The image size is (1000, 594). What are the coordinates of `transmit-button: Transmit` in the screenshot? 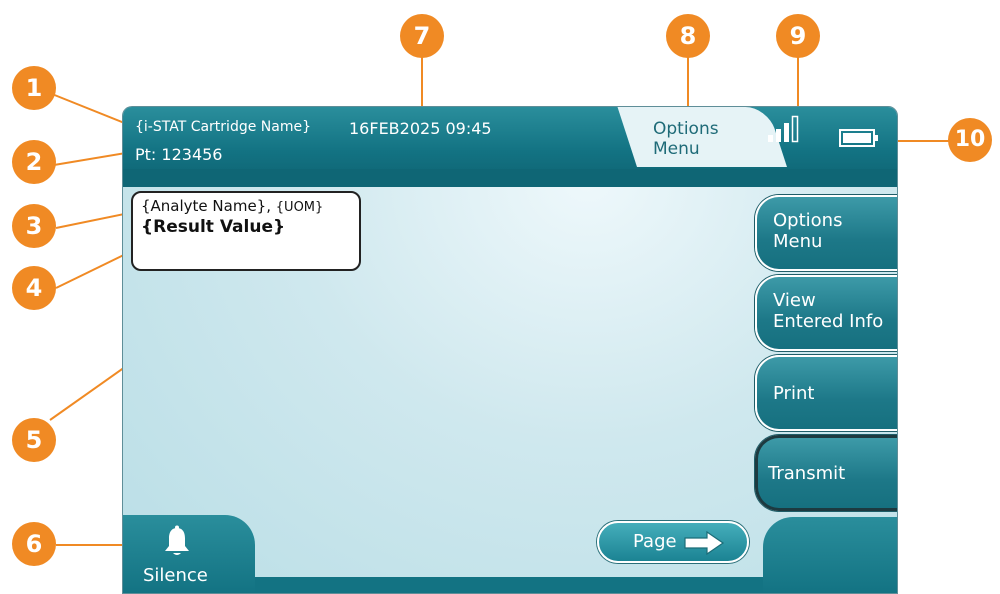 It's located at (826, 473).